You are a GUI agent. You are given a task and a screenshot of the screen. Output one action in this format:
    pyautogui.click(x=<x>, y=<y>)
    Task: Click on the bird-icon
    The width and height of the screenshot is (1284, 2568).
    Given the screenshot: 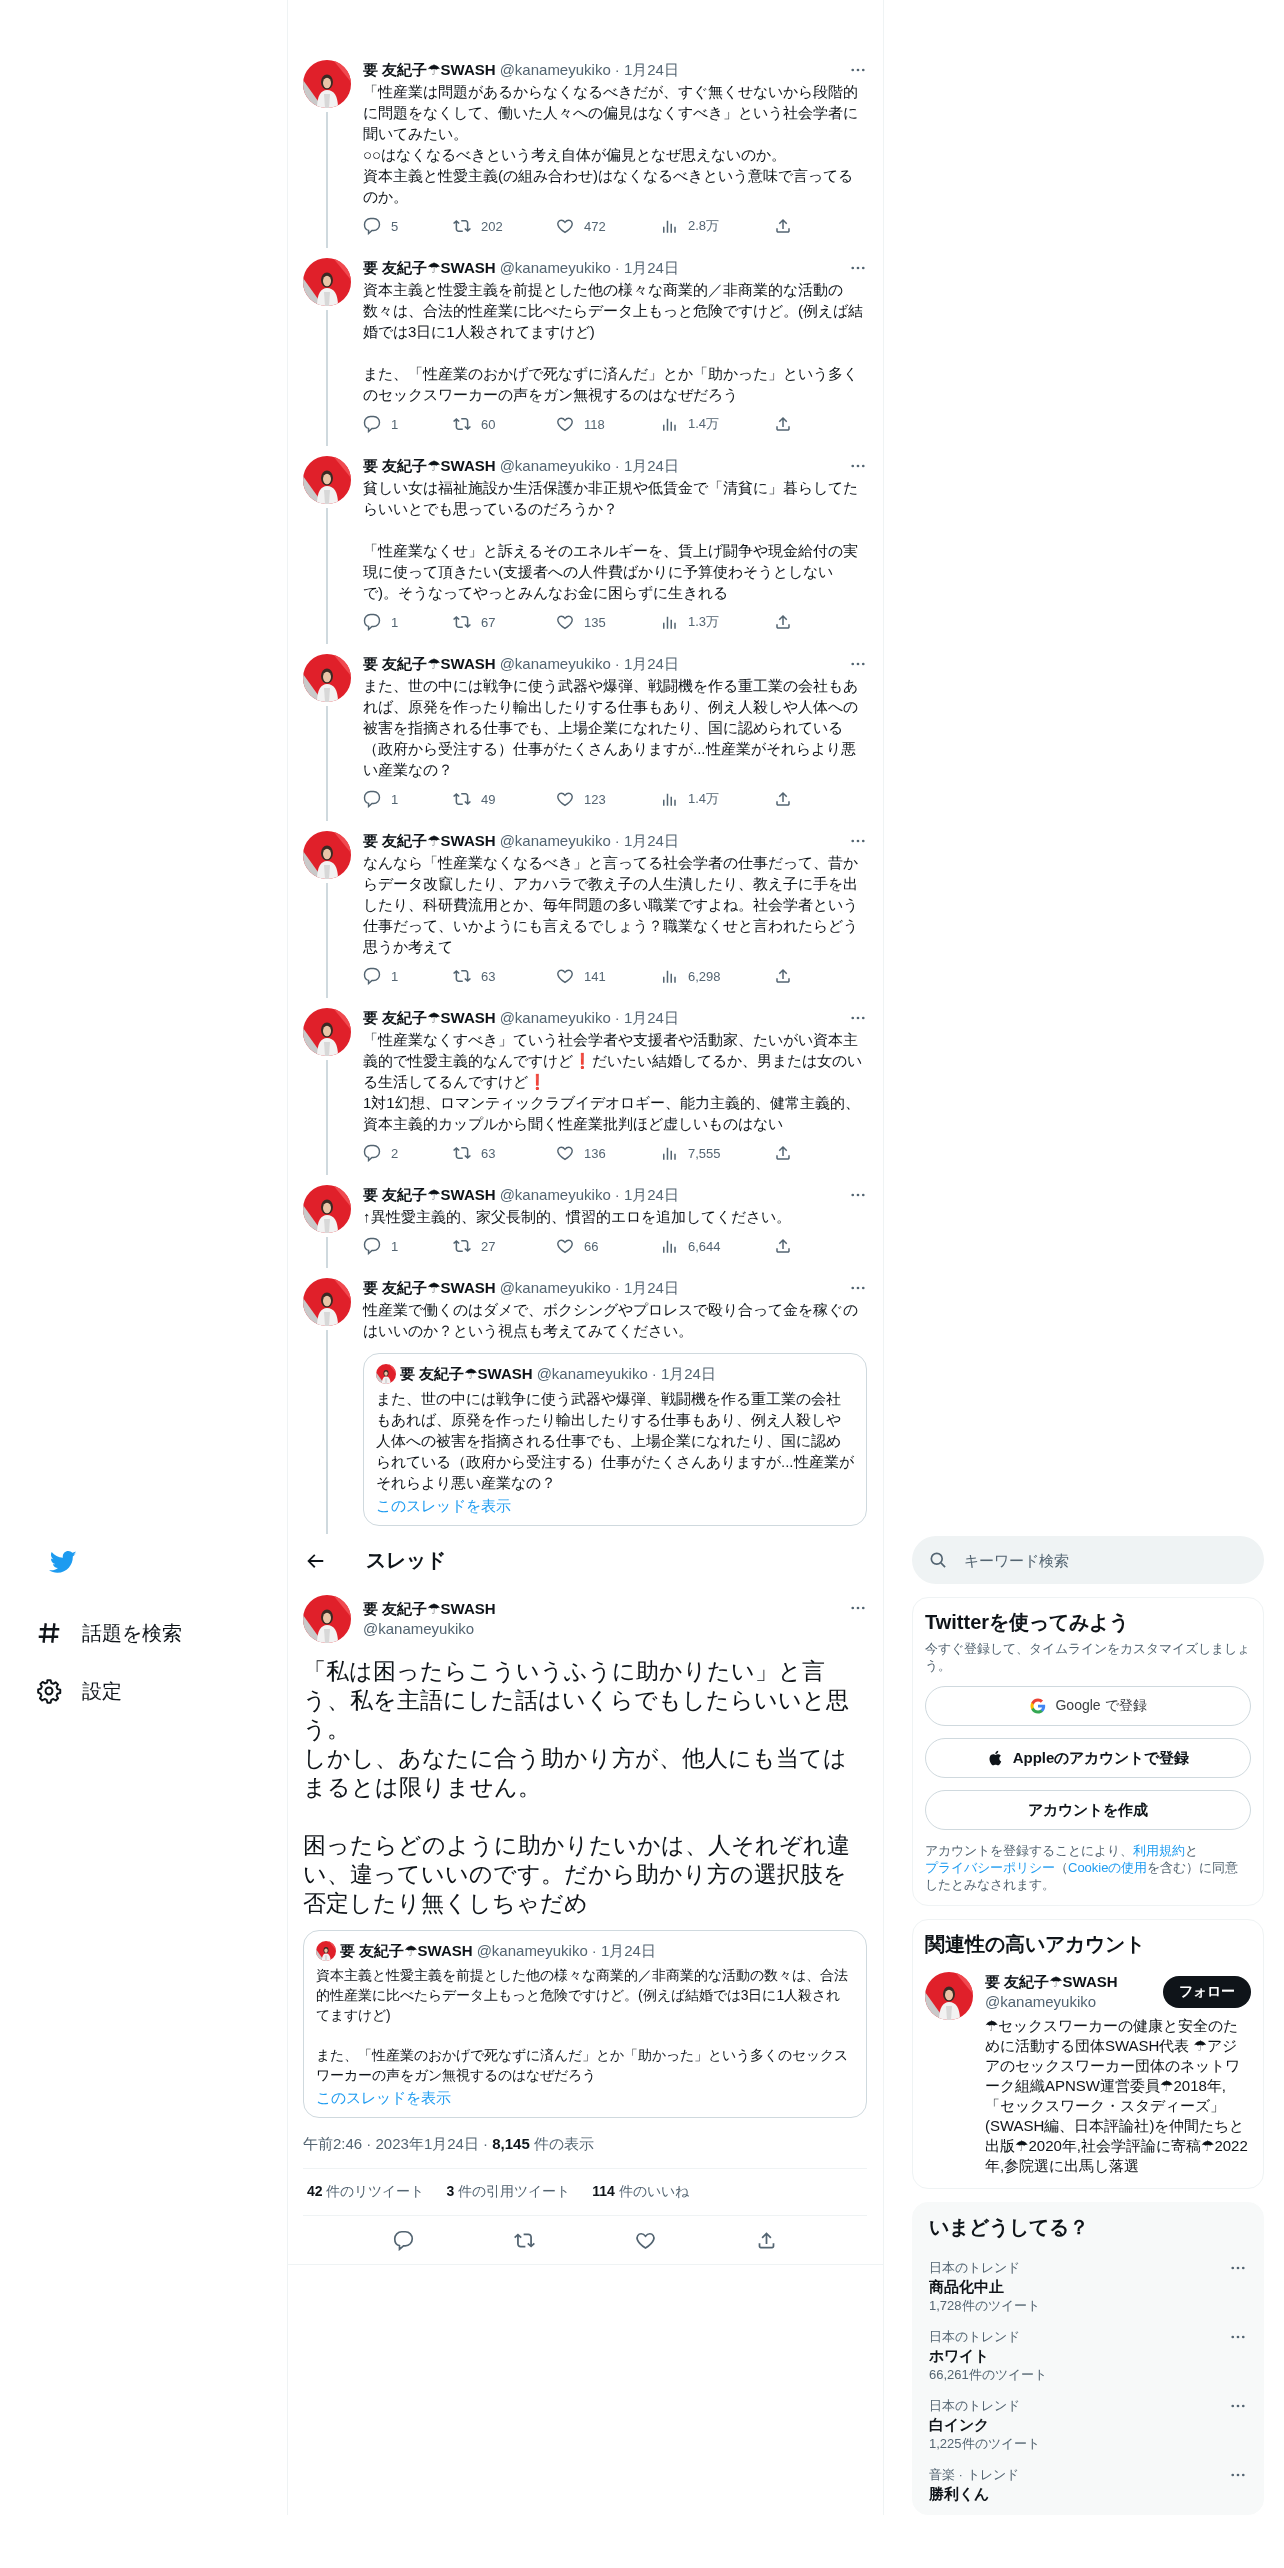 What is the action you would take?
    pyautogui.click(x=63, y=1562)
    